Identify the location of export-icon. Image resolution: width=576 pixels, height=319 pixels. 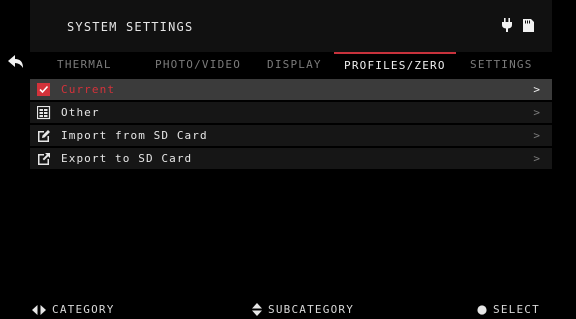
(44, 158).